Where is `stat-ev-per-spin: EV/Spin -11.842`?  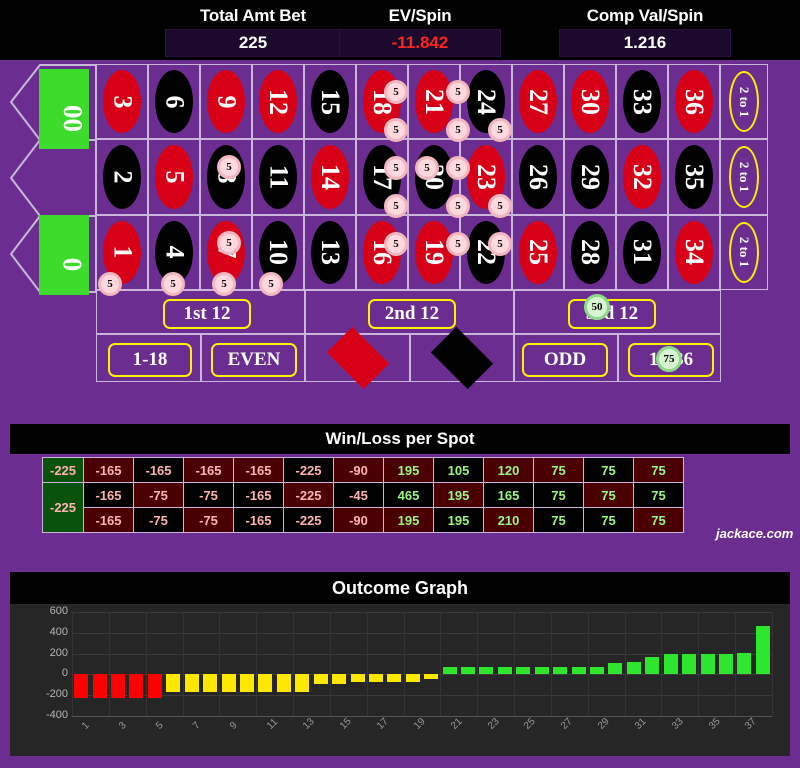 stat-ev-per-spin: EV/Spin -11.842 is located at coordinates (420, 30).